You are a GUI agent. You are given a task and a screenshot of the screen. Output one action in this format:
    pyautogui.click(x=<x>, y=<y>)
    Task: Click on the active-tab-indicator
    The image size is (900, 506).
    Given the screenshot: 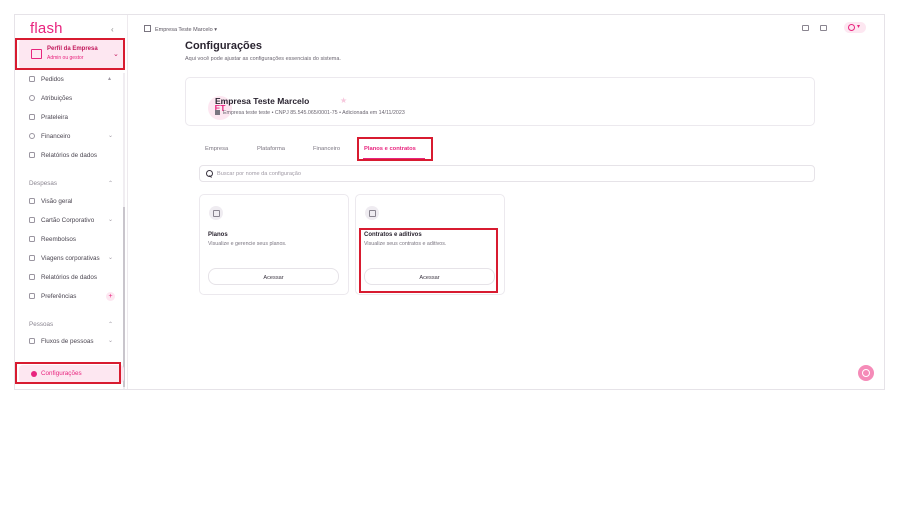 What is the action you would take?
    pyautogui.click(x=394, y=159)
    